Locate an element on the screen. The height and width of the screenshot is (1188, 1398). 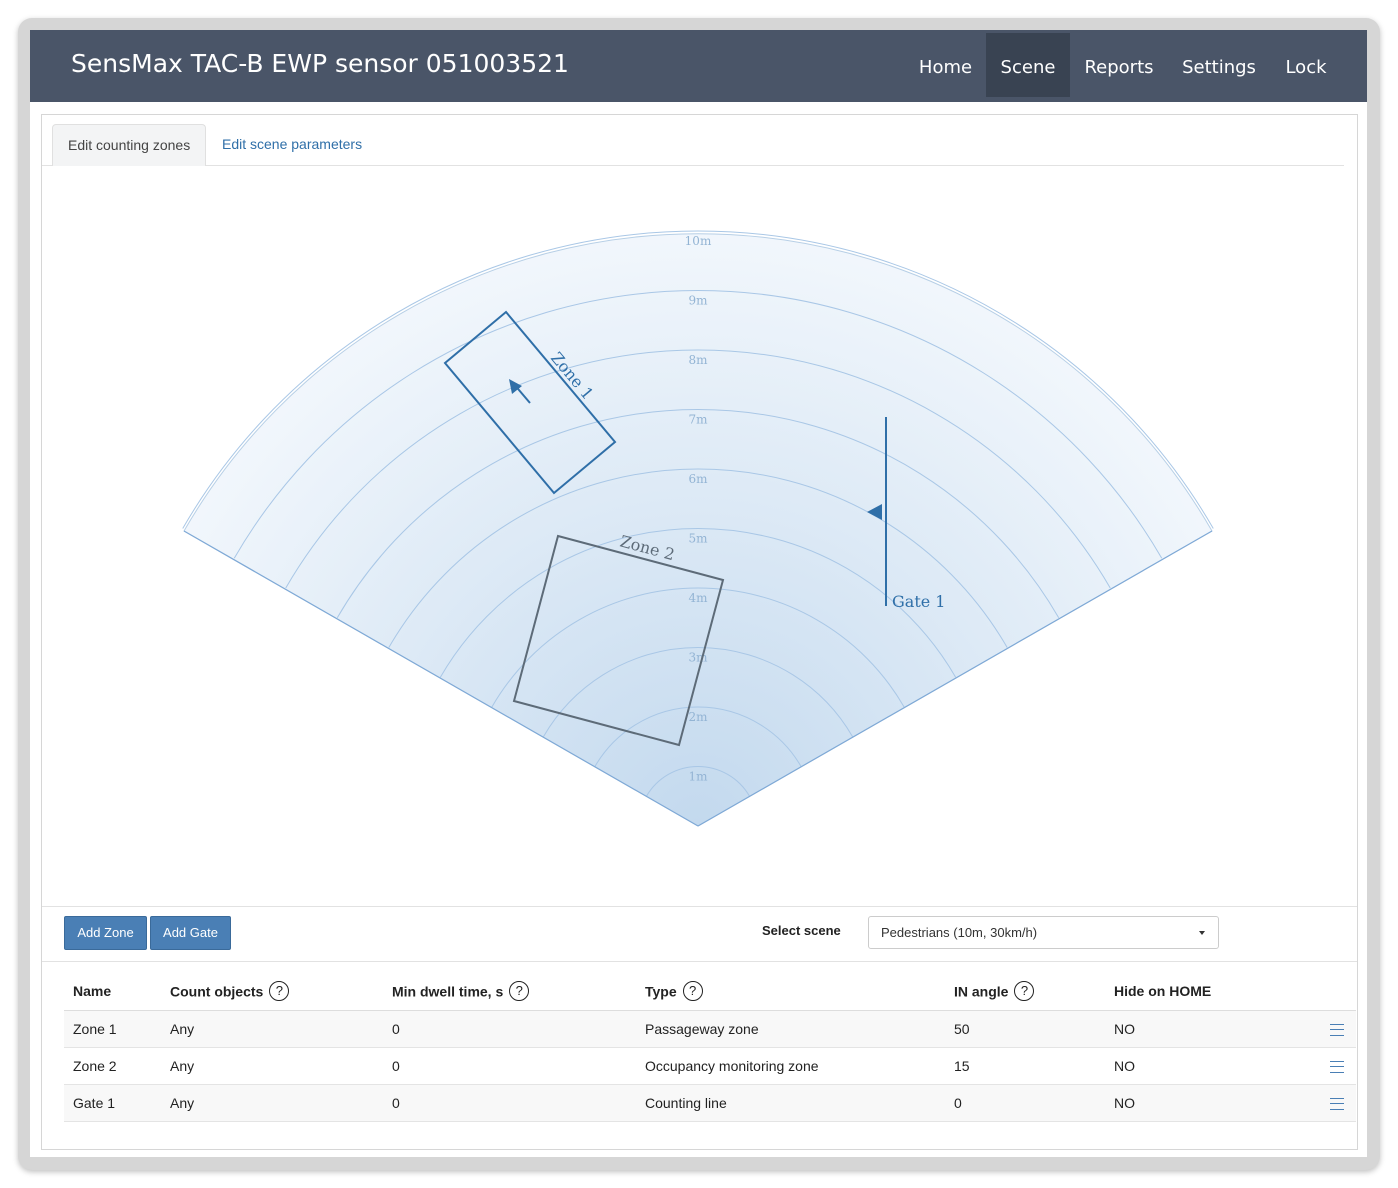
column-min-dwell-header: Min dwell time, s? is located at coordinates (461, 992).